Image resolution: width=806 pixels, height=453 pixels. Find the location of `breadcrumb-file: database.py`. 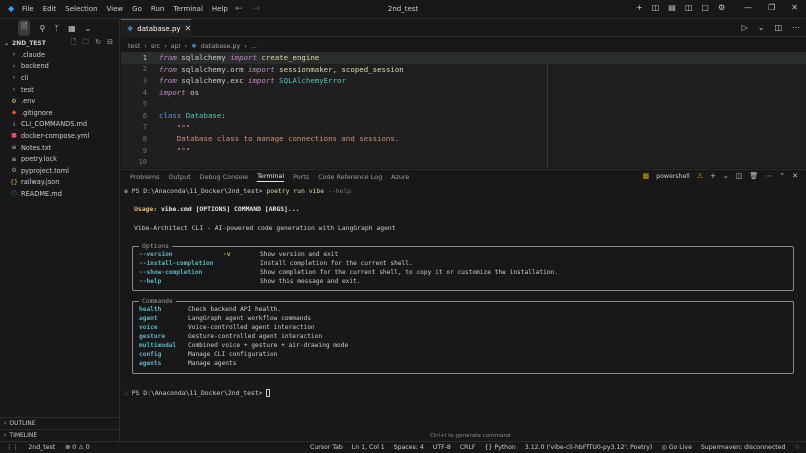

breadcrumb-file: database.py is located at coordinates (221, 46).